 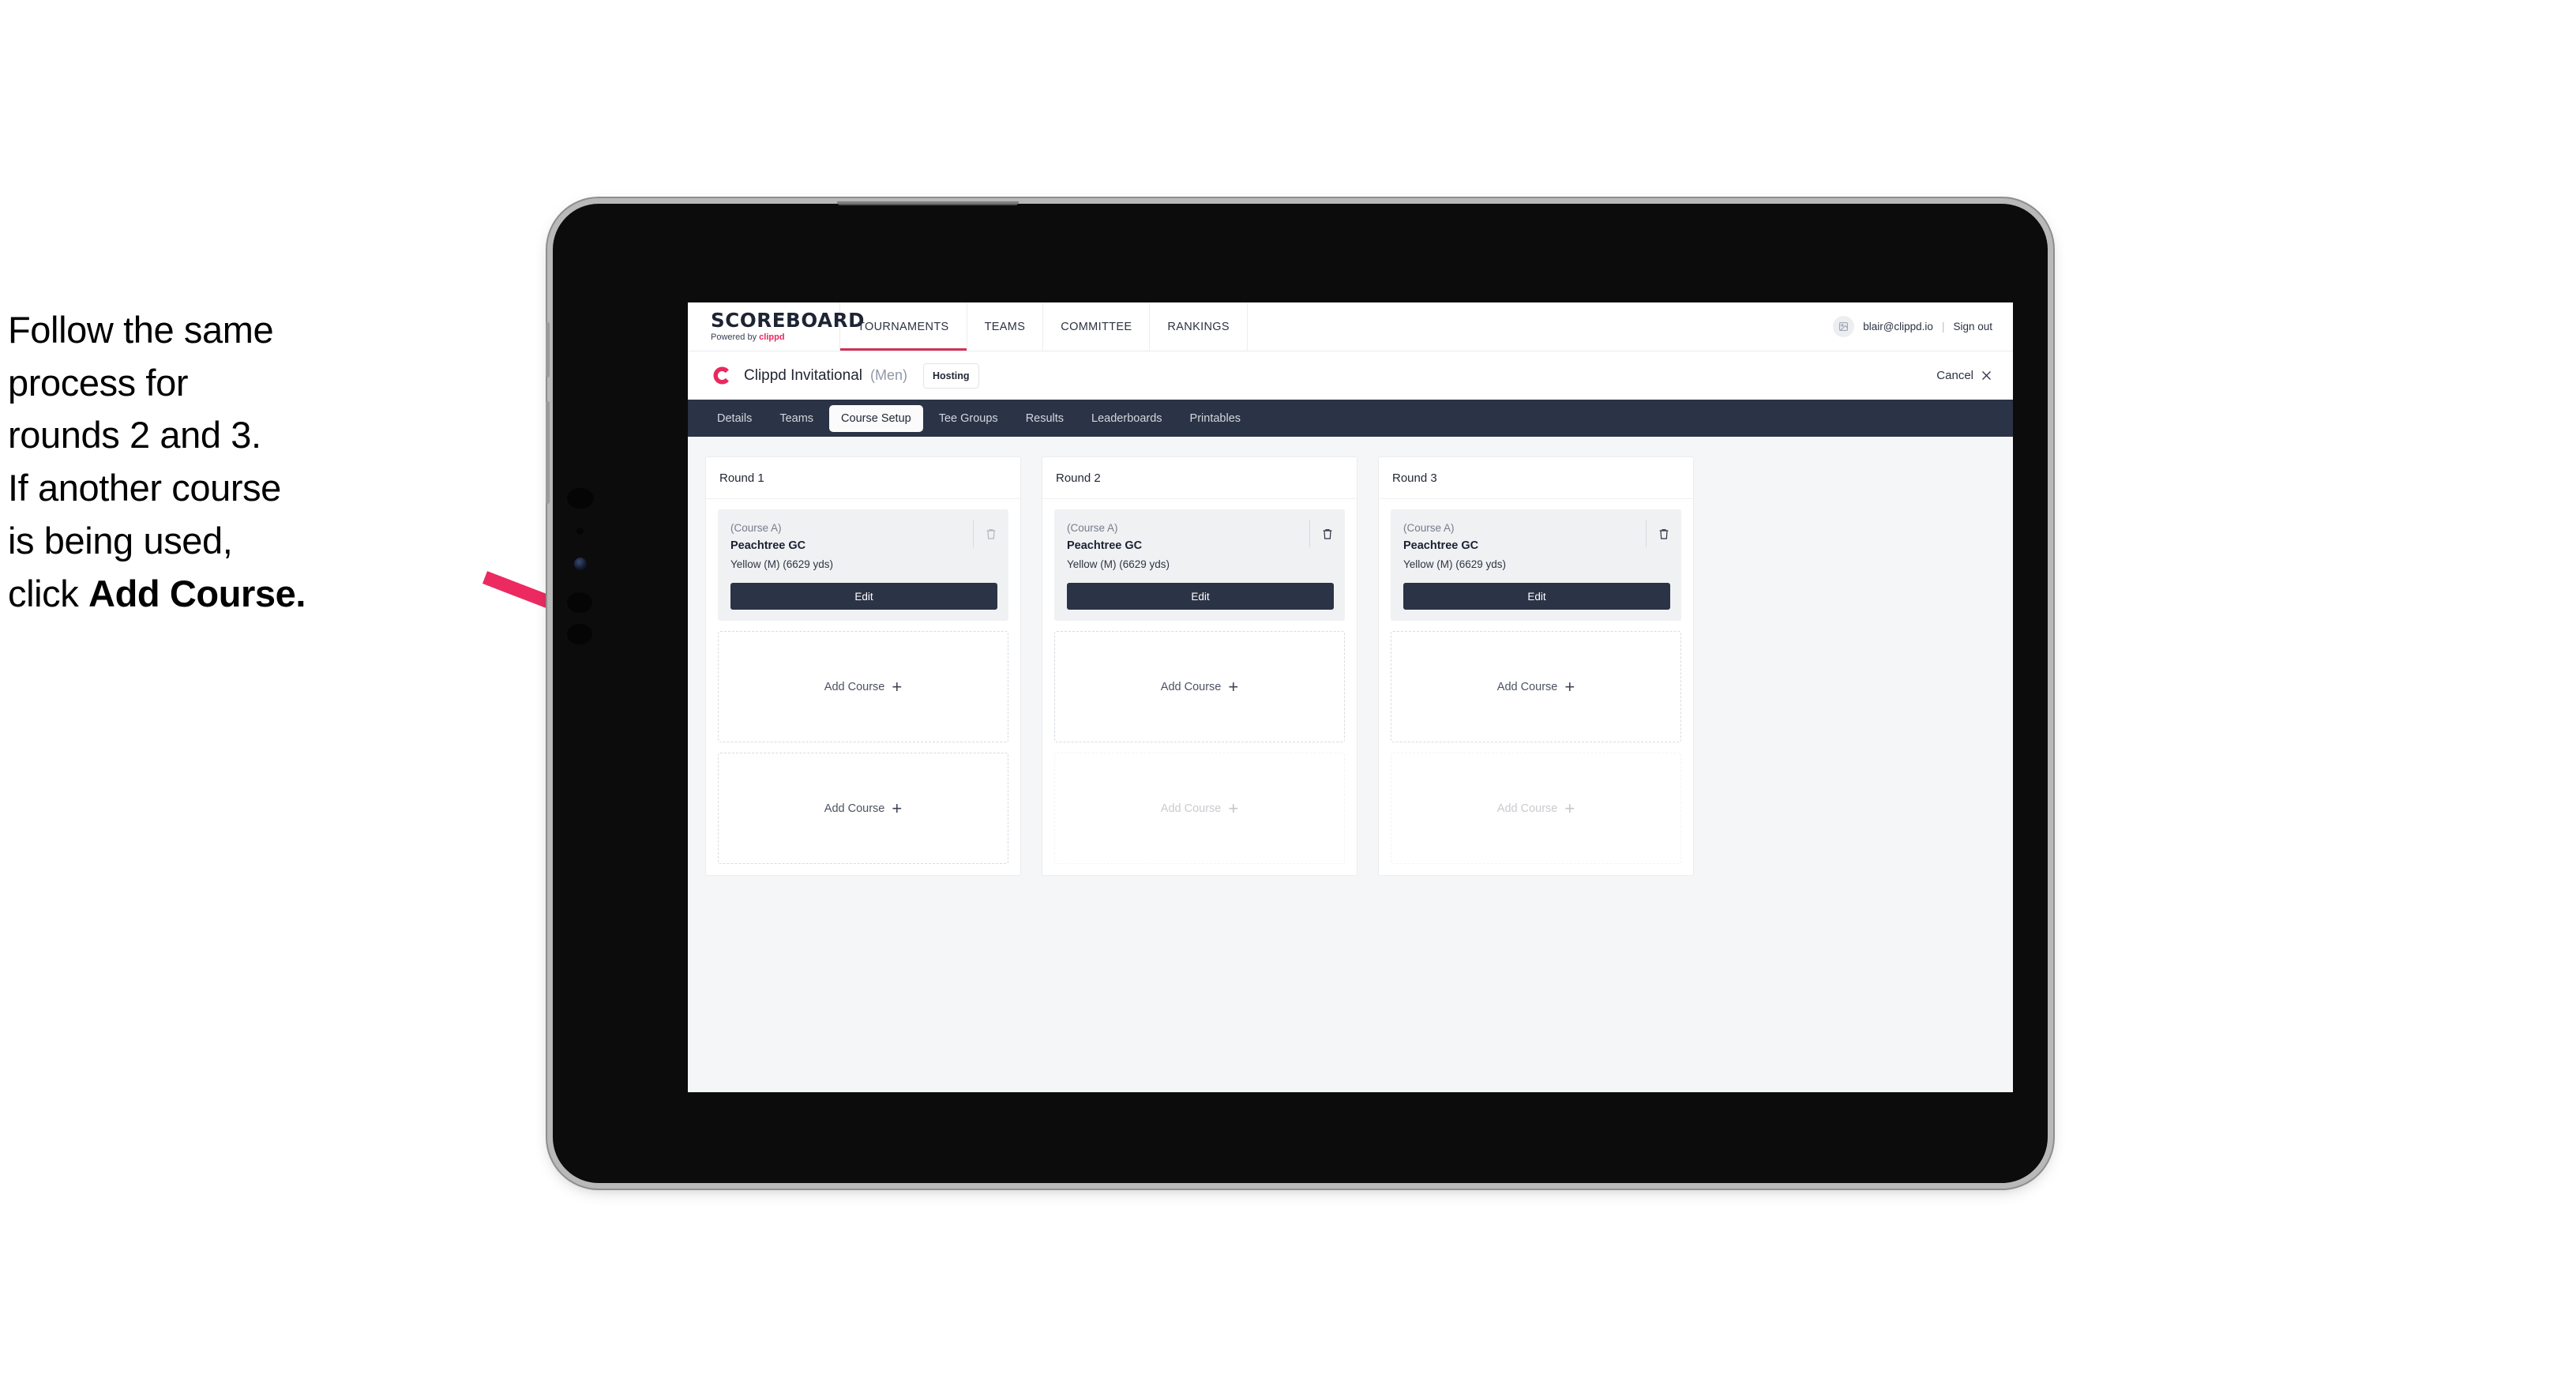 I want to click on round-1-title: Round 1, so click(x=863, y=478).